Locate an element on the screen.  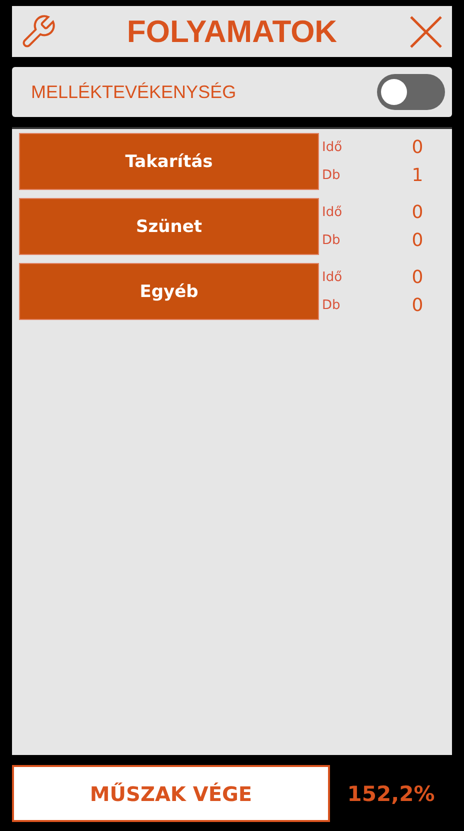
process-button: Egyéb is located at coordinates (169, 291).